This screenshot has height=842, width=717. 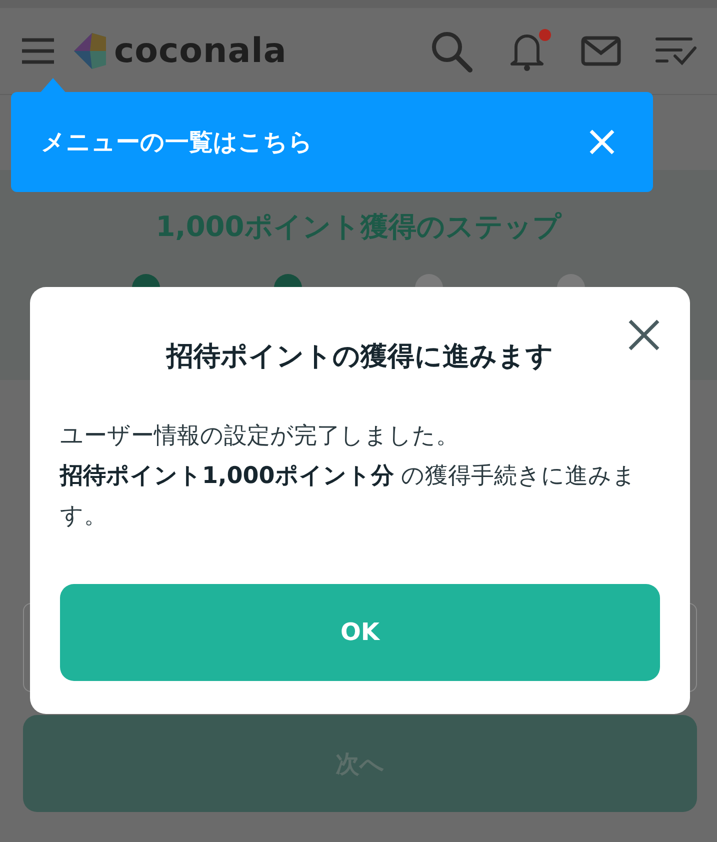 I want to click on close-button, so click(x=644, y=335).